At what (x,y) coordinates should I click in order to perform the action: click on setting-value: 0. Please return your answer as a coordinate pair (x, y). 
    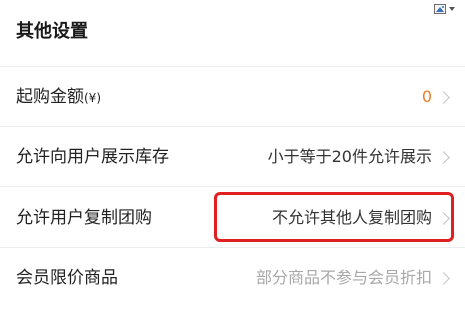
    Looking at the image, I should click on (426, 96).